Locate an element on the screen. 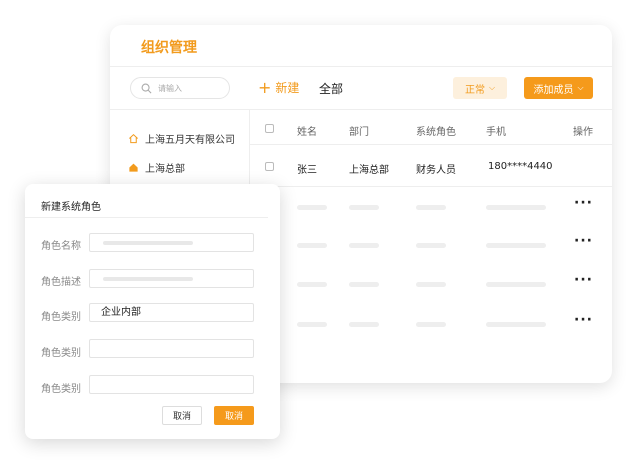 Image resolution: width=638 pixels, height=465 pixels. cell-name: 张三 is located at coordinates (307, 170).